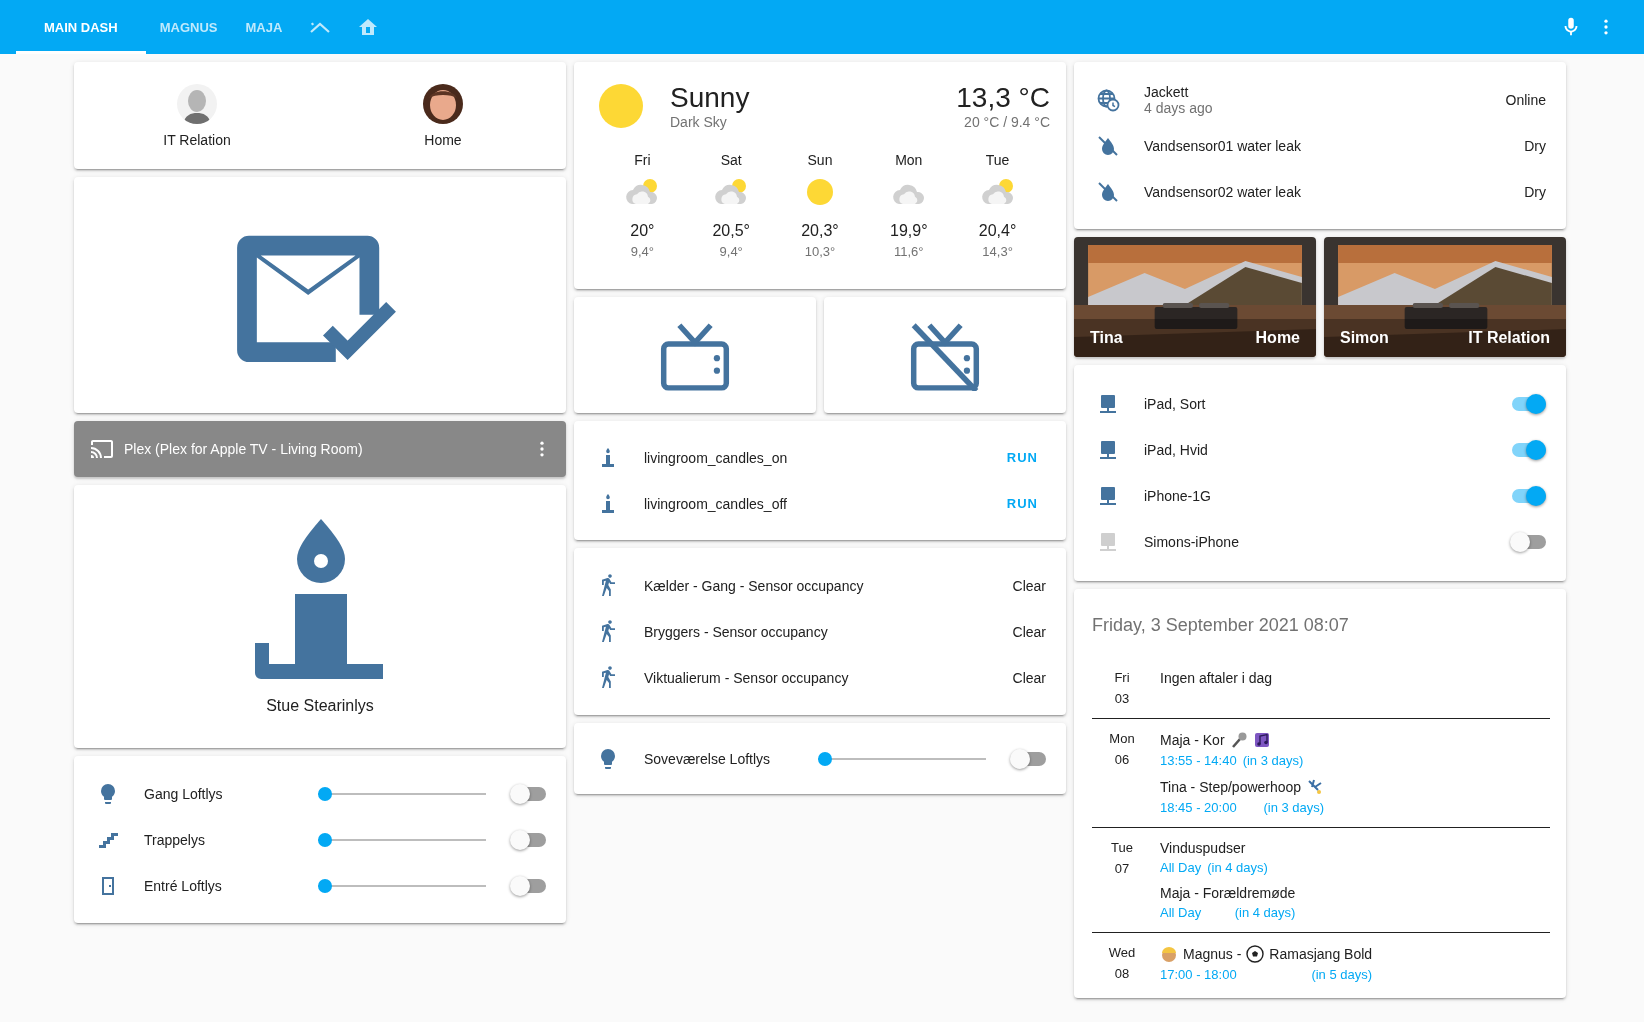  I want to click on event-title: Tina - Step/powerhoop, so click(1231, 787).